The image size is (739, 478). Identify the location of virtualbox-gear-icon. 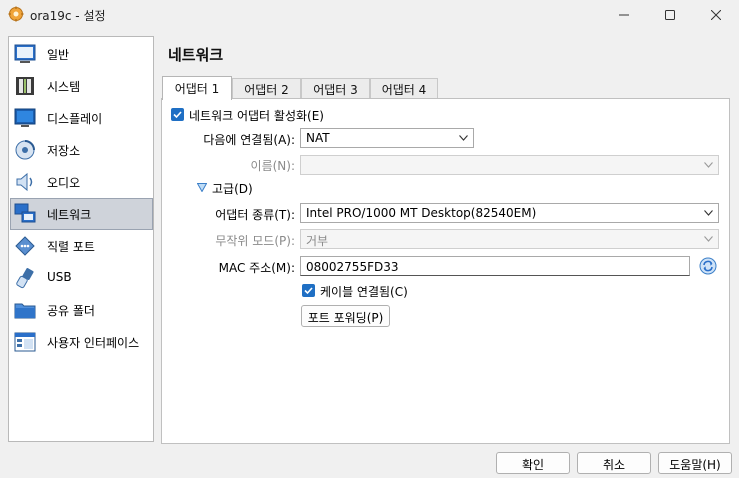
(16, 14).